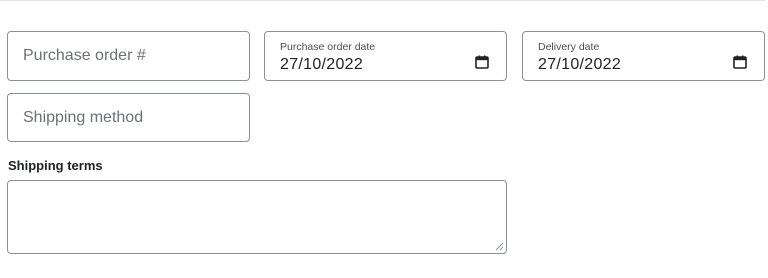 This screenshot has width=768, height=278. I want to click on delivery-date-value: 27/10/2022, so click(579, 65).